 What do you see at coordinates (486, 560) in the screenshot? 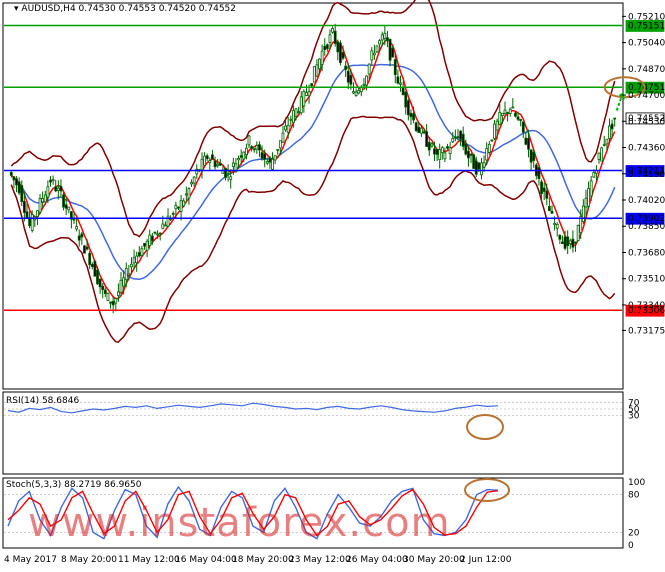
I see `time-tick-label: 2 Jun 12:00` at bounding box center [486, 560].